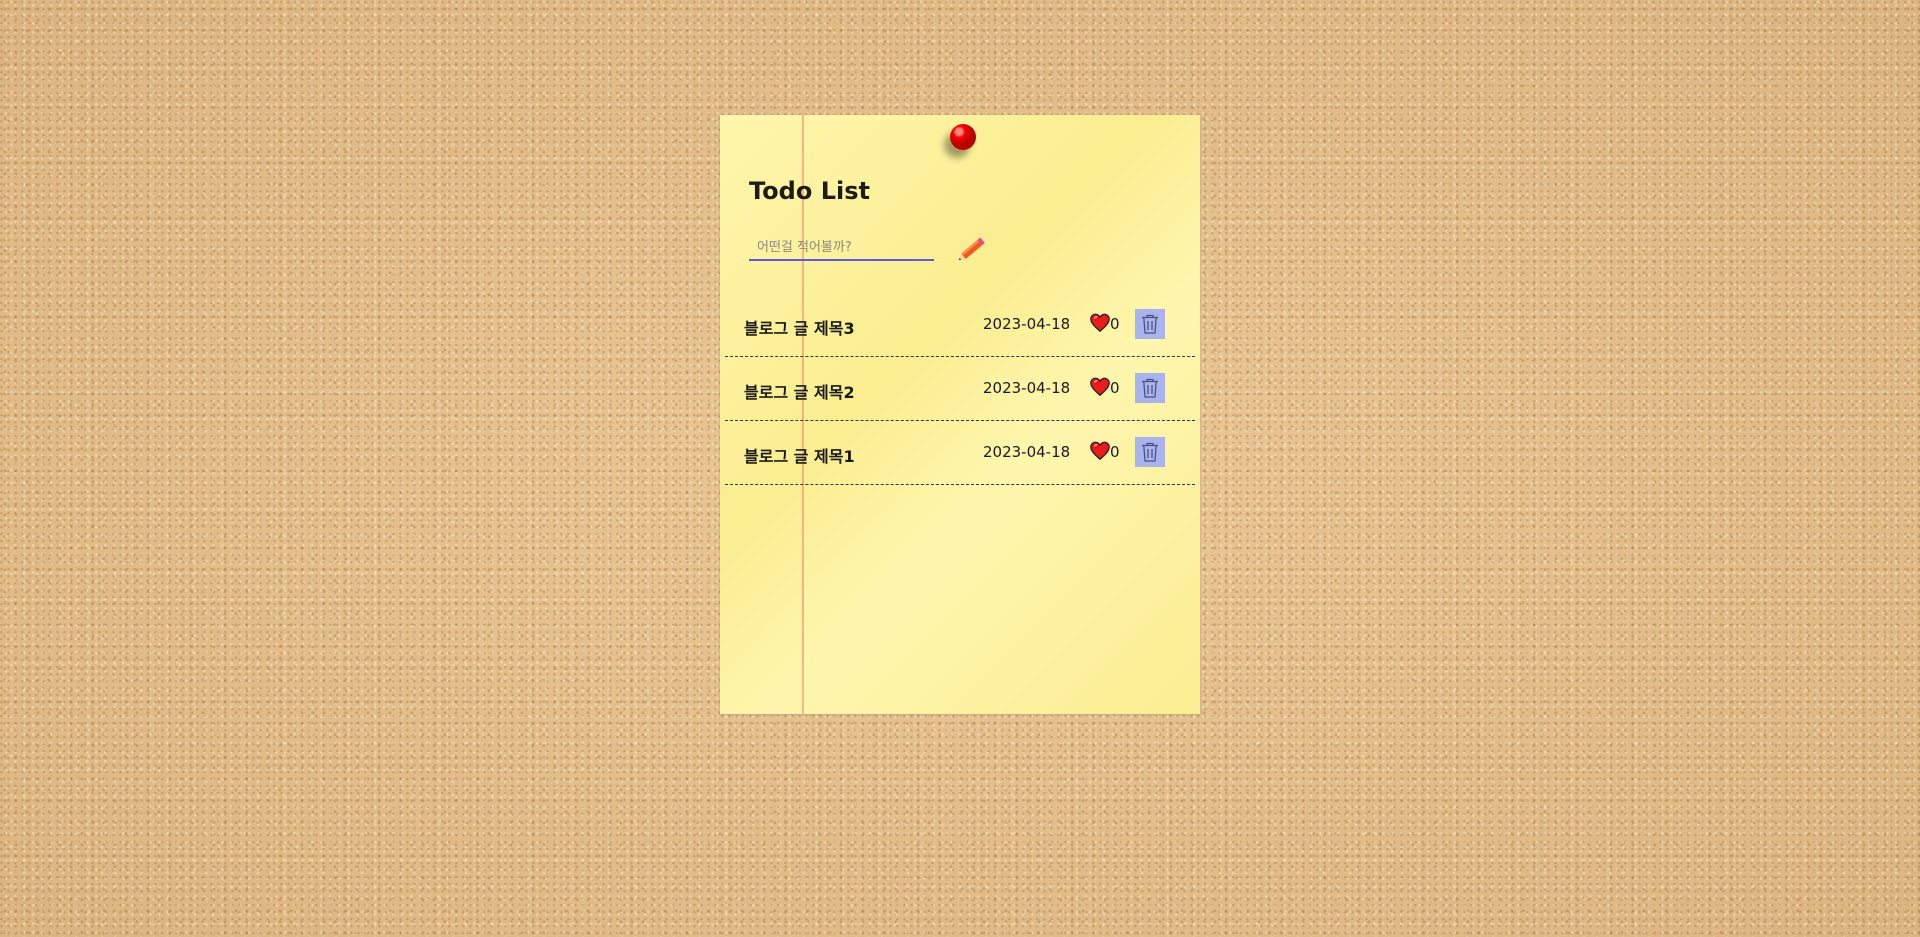  Describe the element at coordinates (963, 137) in the screenshot. I see `pushpin-icon` at that location.